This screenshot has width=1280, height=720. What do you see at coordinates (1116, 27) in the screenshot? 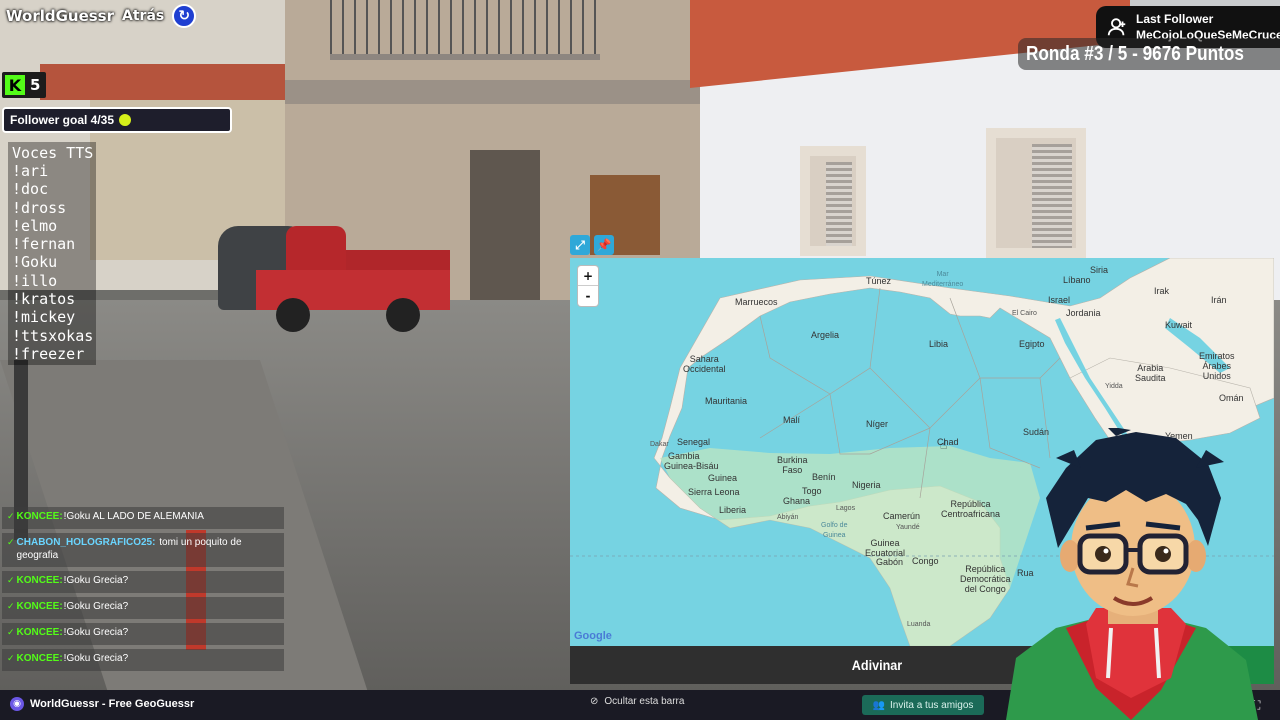
I see `user-icon` at bounding box center [1116, 27].